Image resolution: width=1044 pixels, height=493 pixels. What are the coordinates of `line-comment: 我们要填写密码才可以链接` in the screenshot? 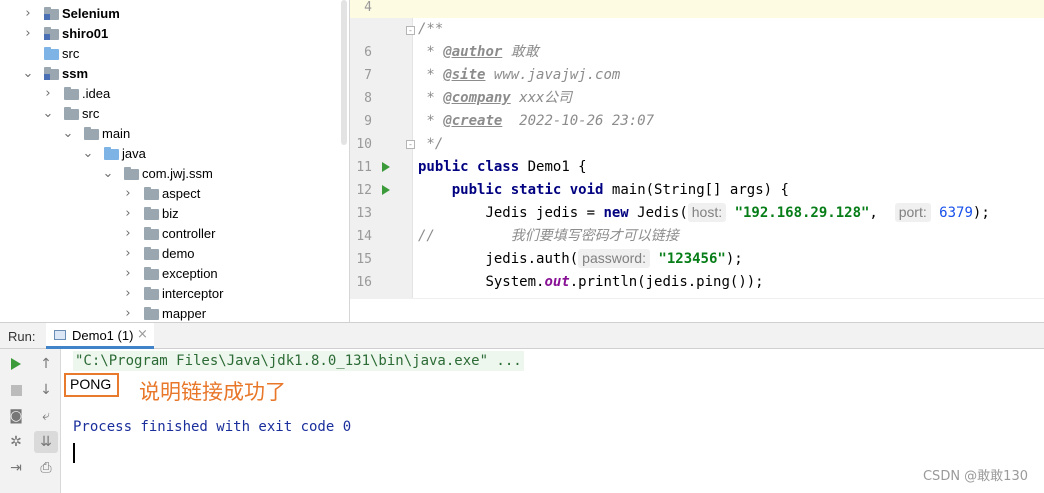 It's located at (594, 236).